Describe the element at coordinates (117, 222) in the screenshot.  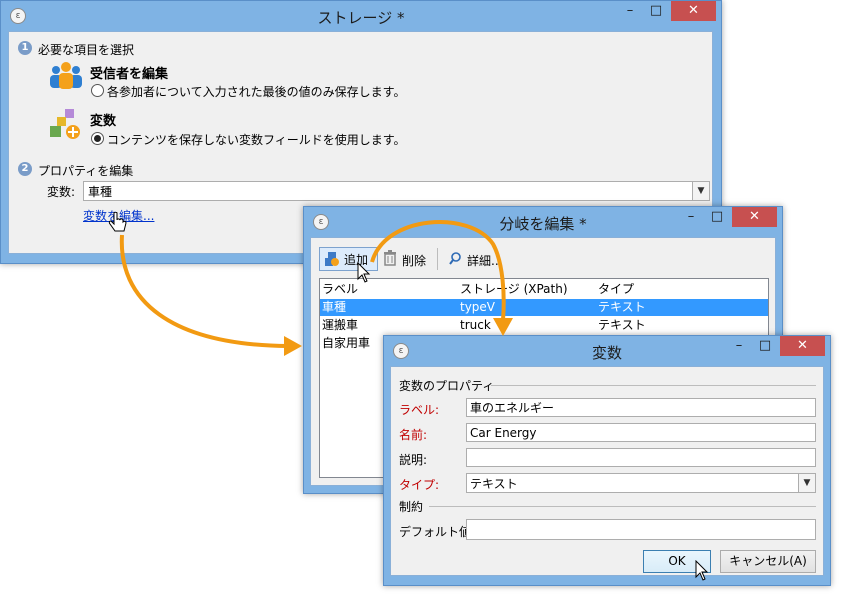
I see `hand-cursor-icon` at that location.